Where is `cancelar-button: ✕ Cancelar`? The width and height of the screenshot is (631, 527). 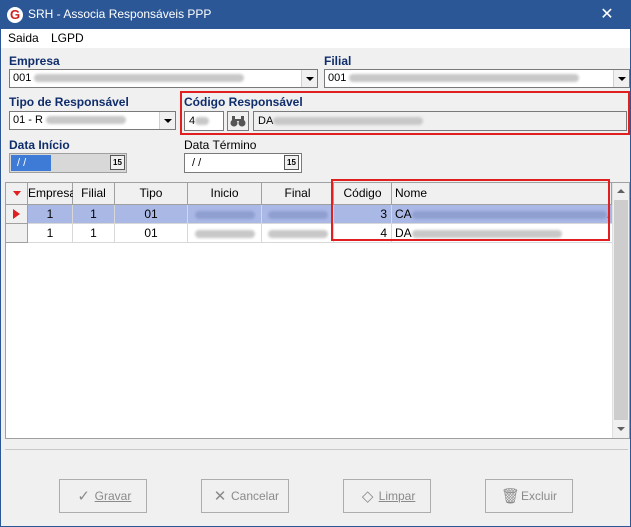
cancelar-button: ✕ Cancelar is located at coordinates (245, 496).